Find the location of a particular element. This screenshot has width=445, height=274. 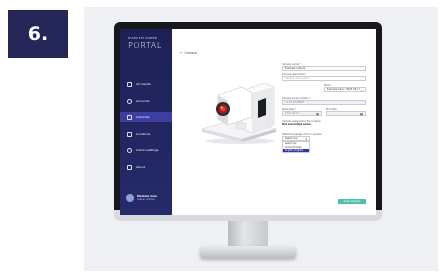

camera-description-field: Camera description is located at coordinates (324, 78).